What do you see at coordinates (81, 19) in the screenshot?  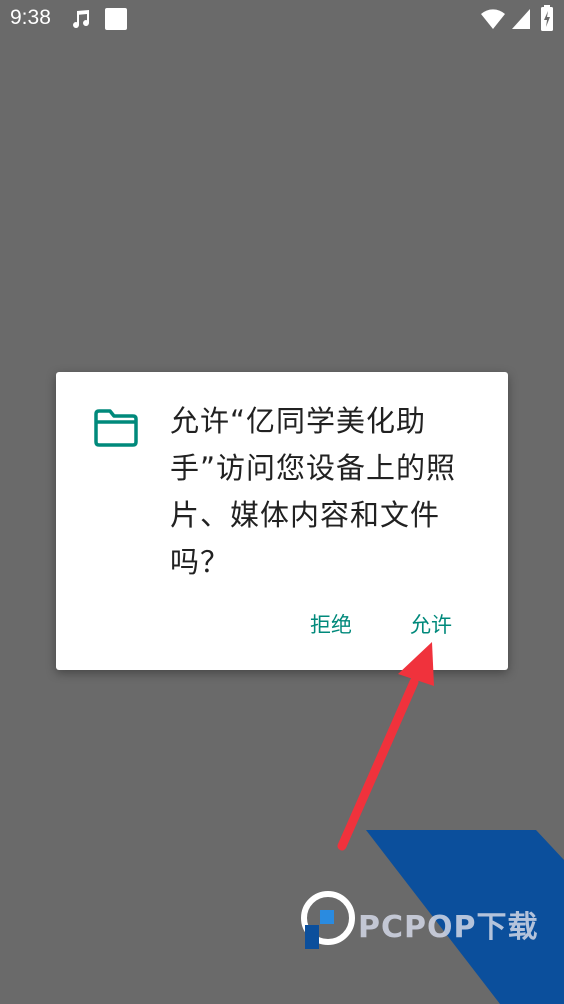 I see `music-note-icon` at bounding box center [81, 19].